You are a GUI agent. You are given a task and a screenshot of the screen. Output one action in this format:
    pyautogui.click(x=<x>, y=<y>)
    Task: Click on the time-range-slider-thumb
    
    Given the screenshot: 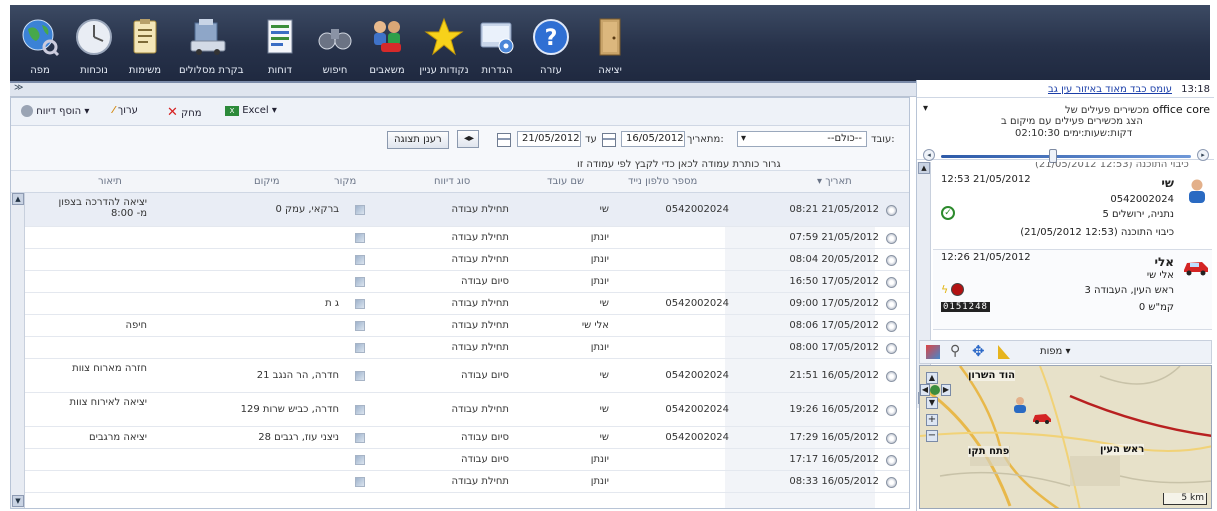 What is the action you would take?
    pyautogui.click(x=1053, y=156)
    